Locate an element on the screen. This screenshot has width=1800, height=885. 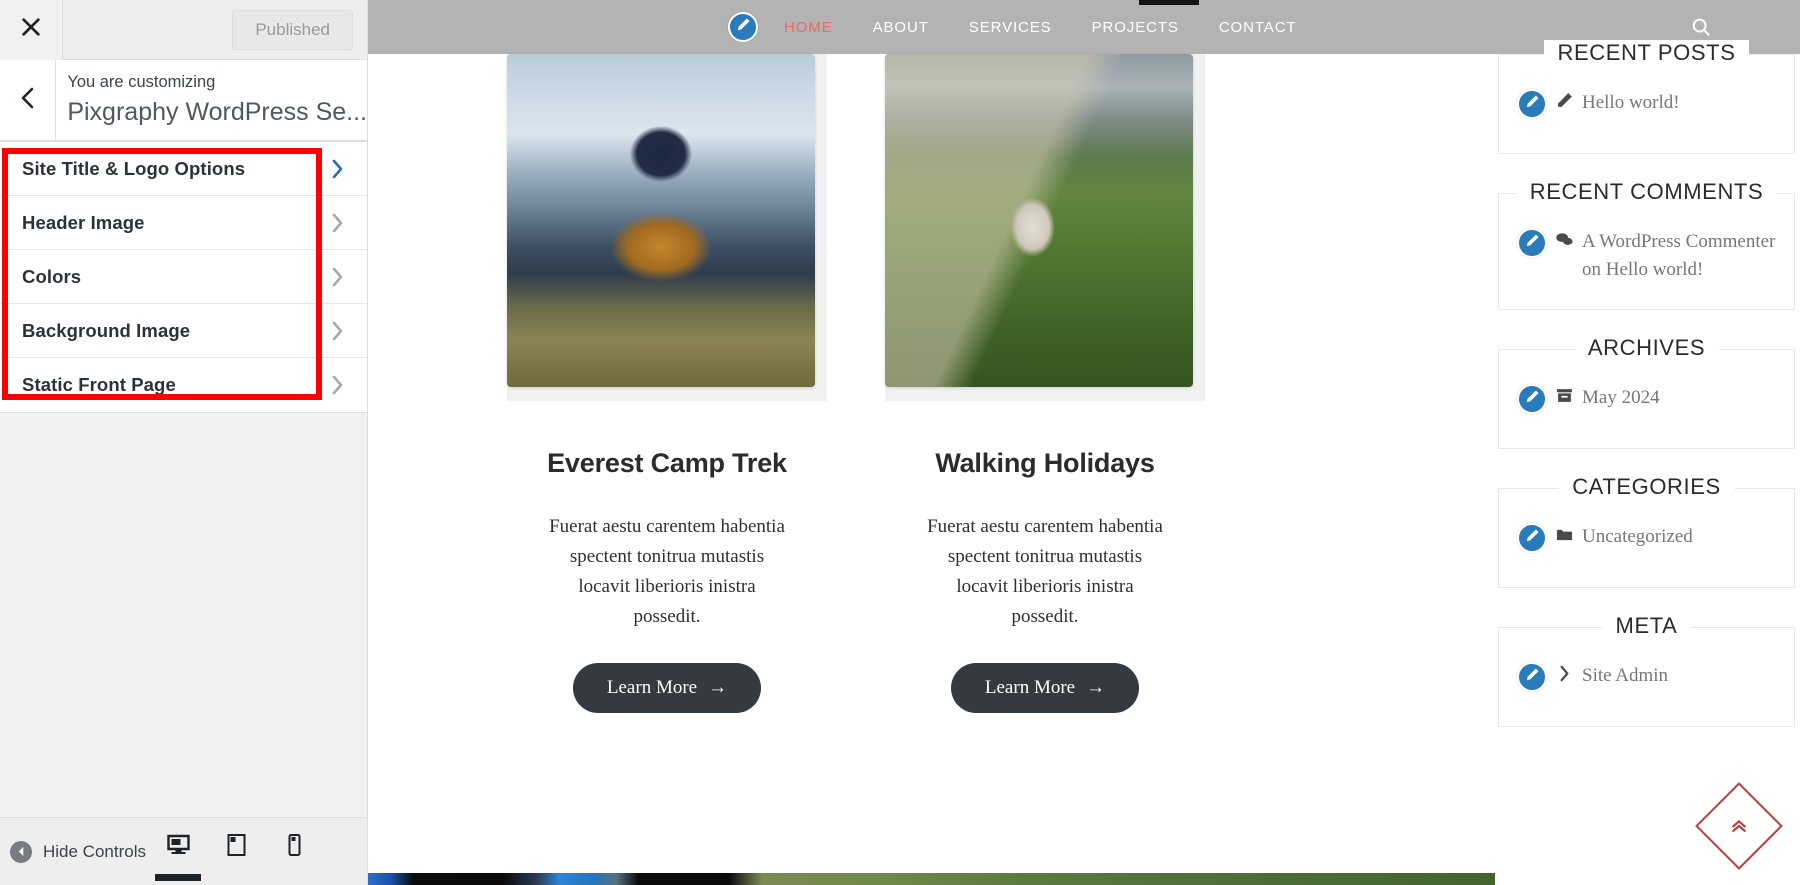
widget-row: Uncategorized is located at coordinates (1646, 538).